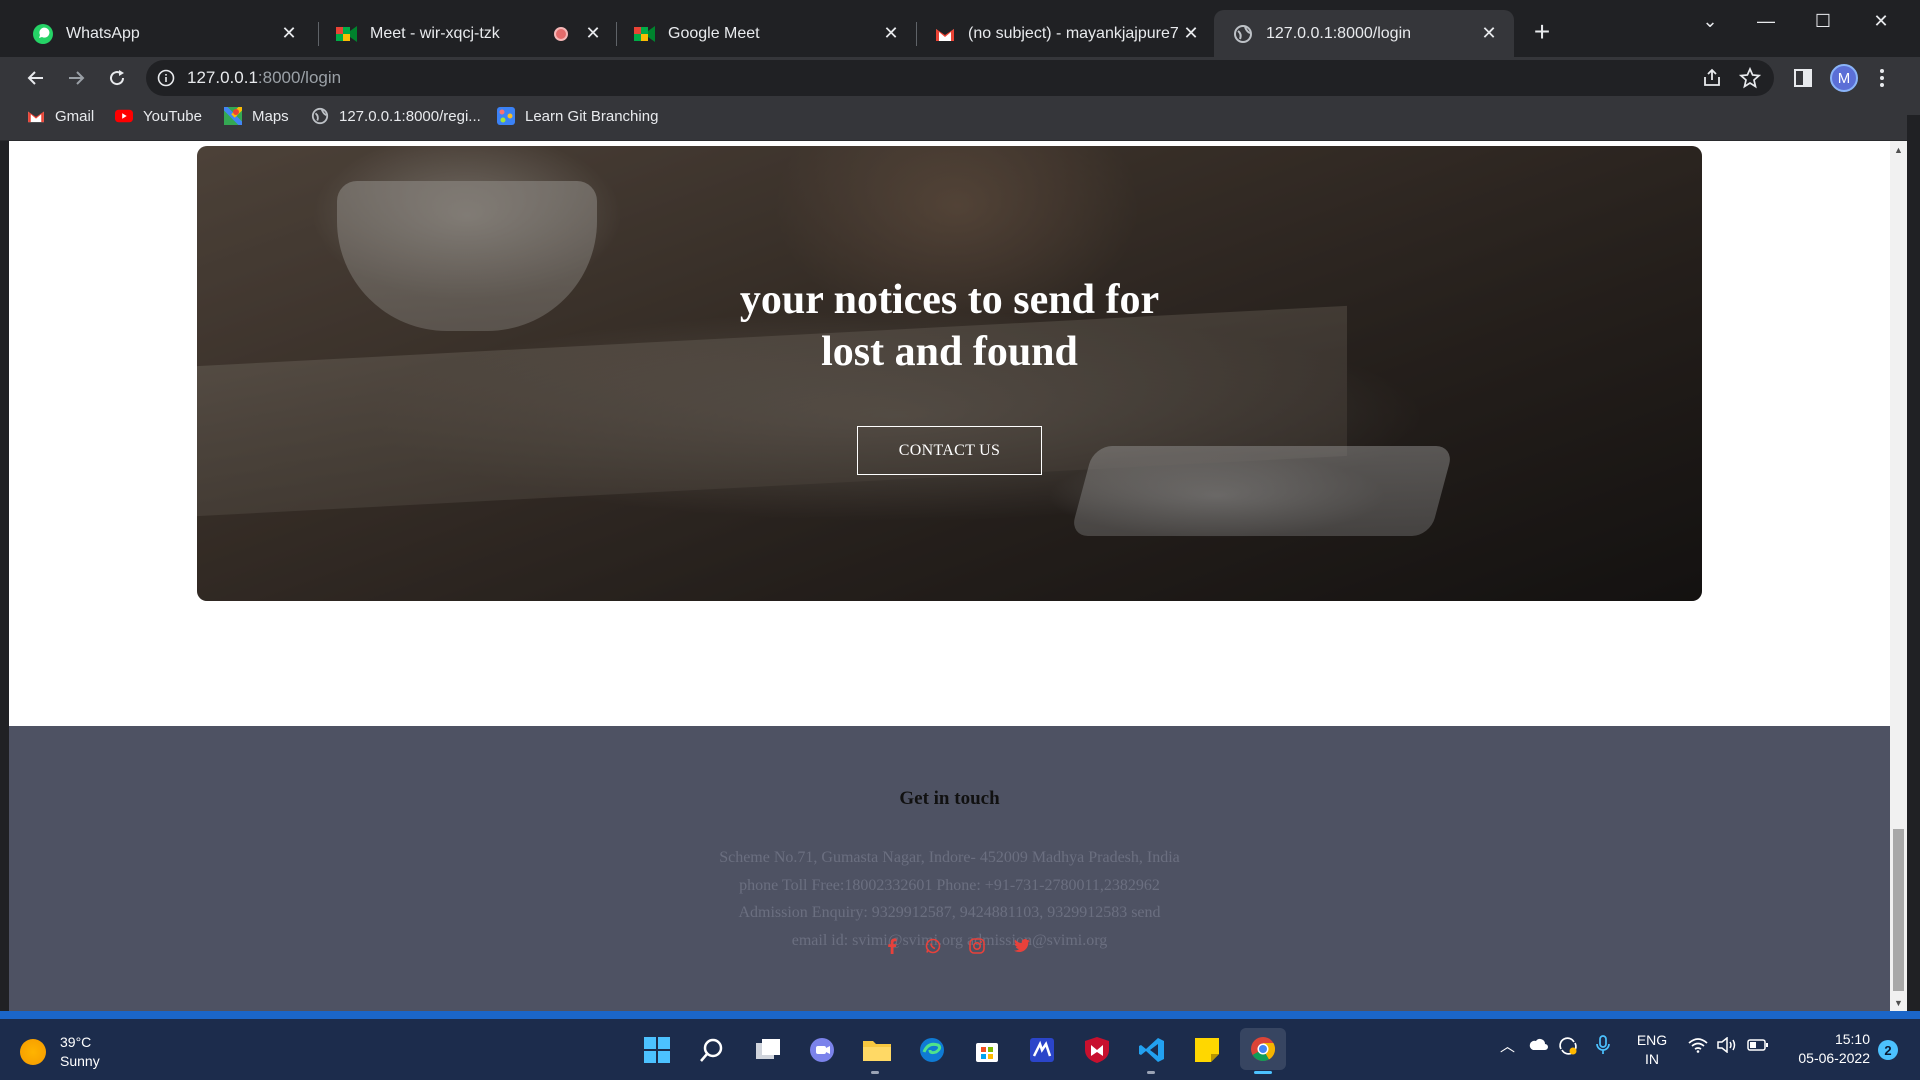 This screenshot has width=1920, height=1080. What do you see at coordinates (36, 78) in the screenshot?
I see `back-button` at bounding box center [36, 78].